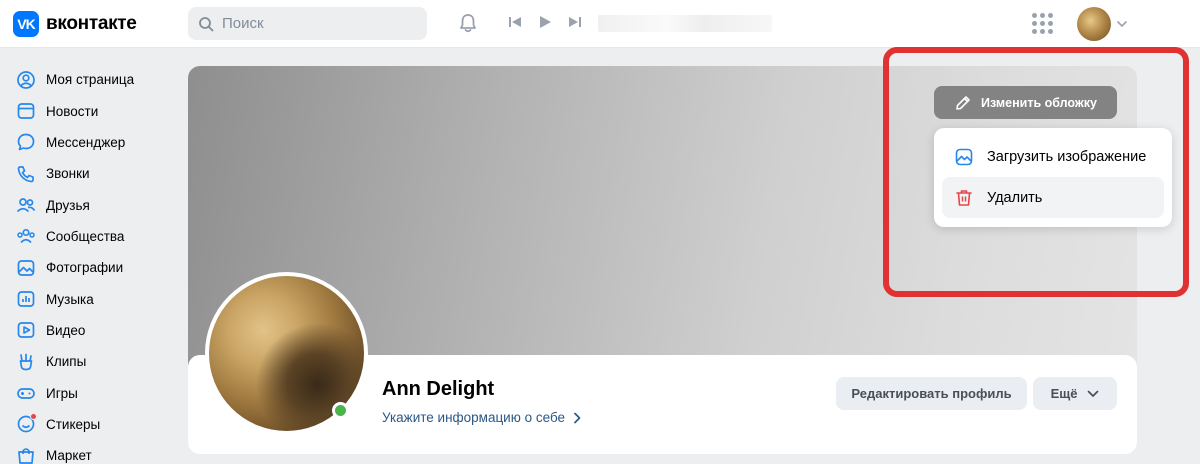 Image resolution: width=1200 pixels, height=464 pixels. Describe the element at coordinates (26, 393) in the screenshot. I see `games-icon` at that location.